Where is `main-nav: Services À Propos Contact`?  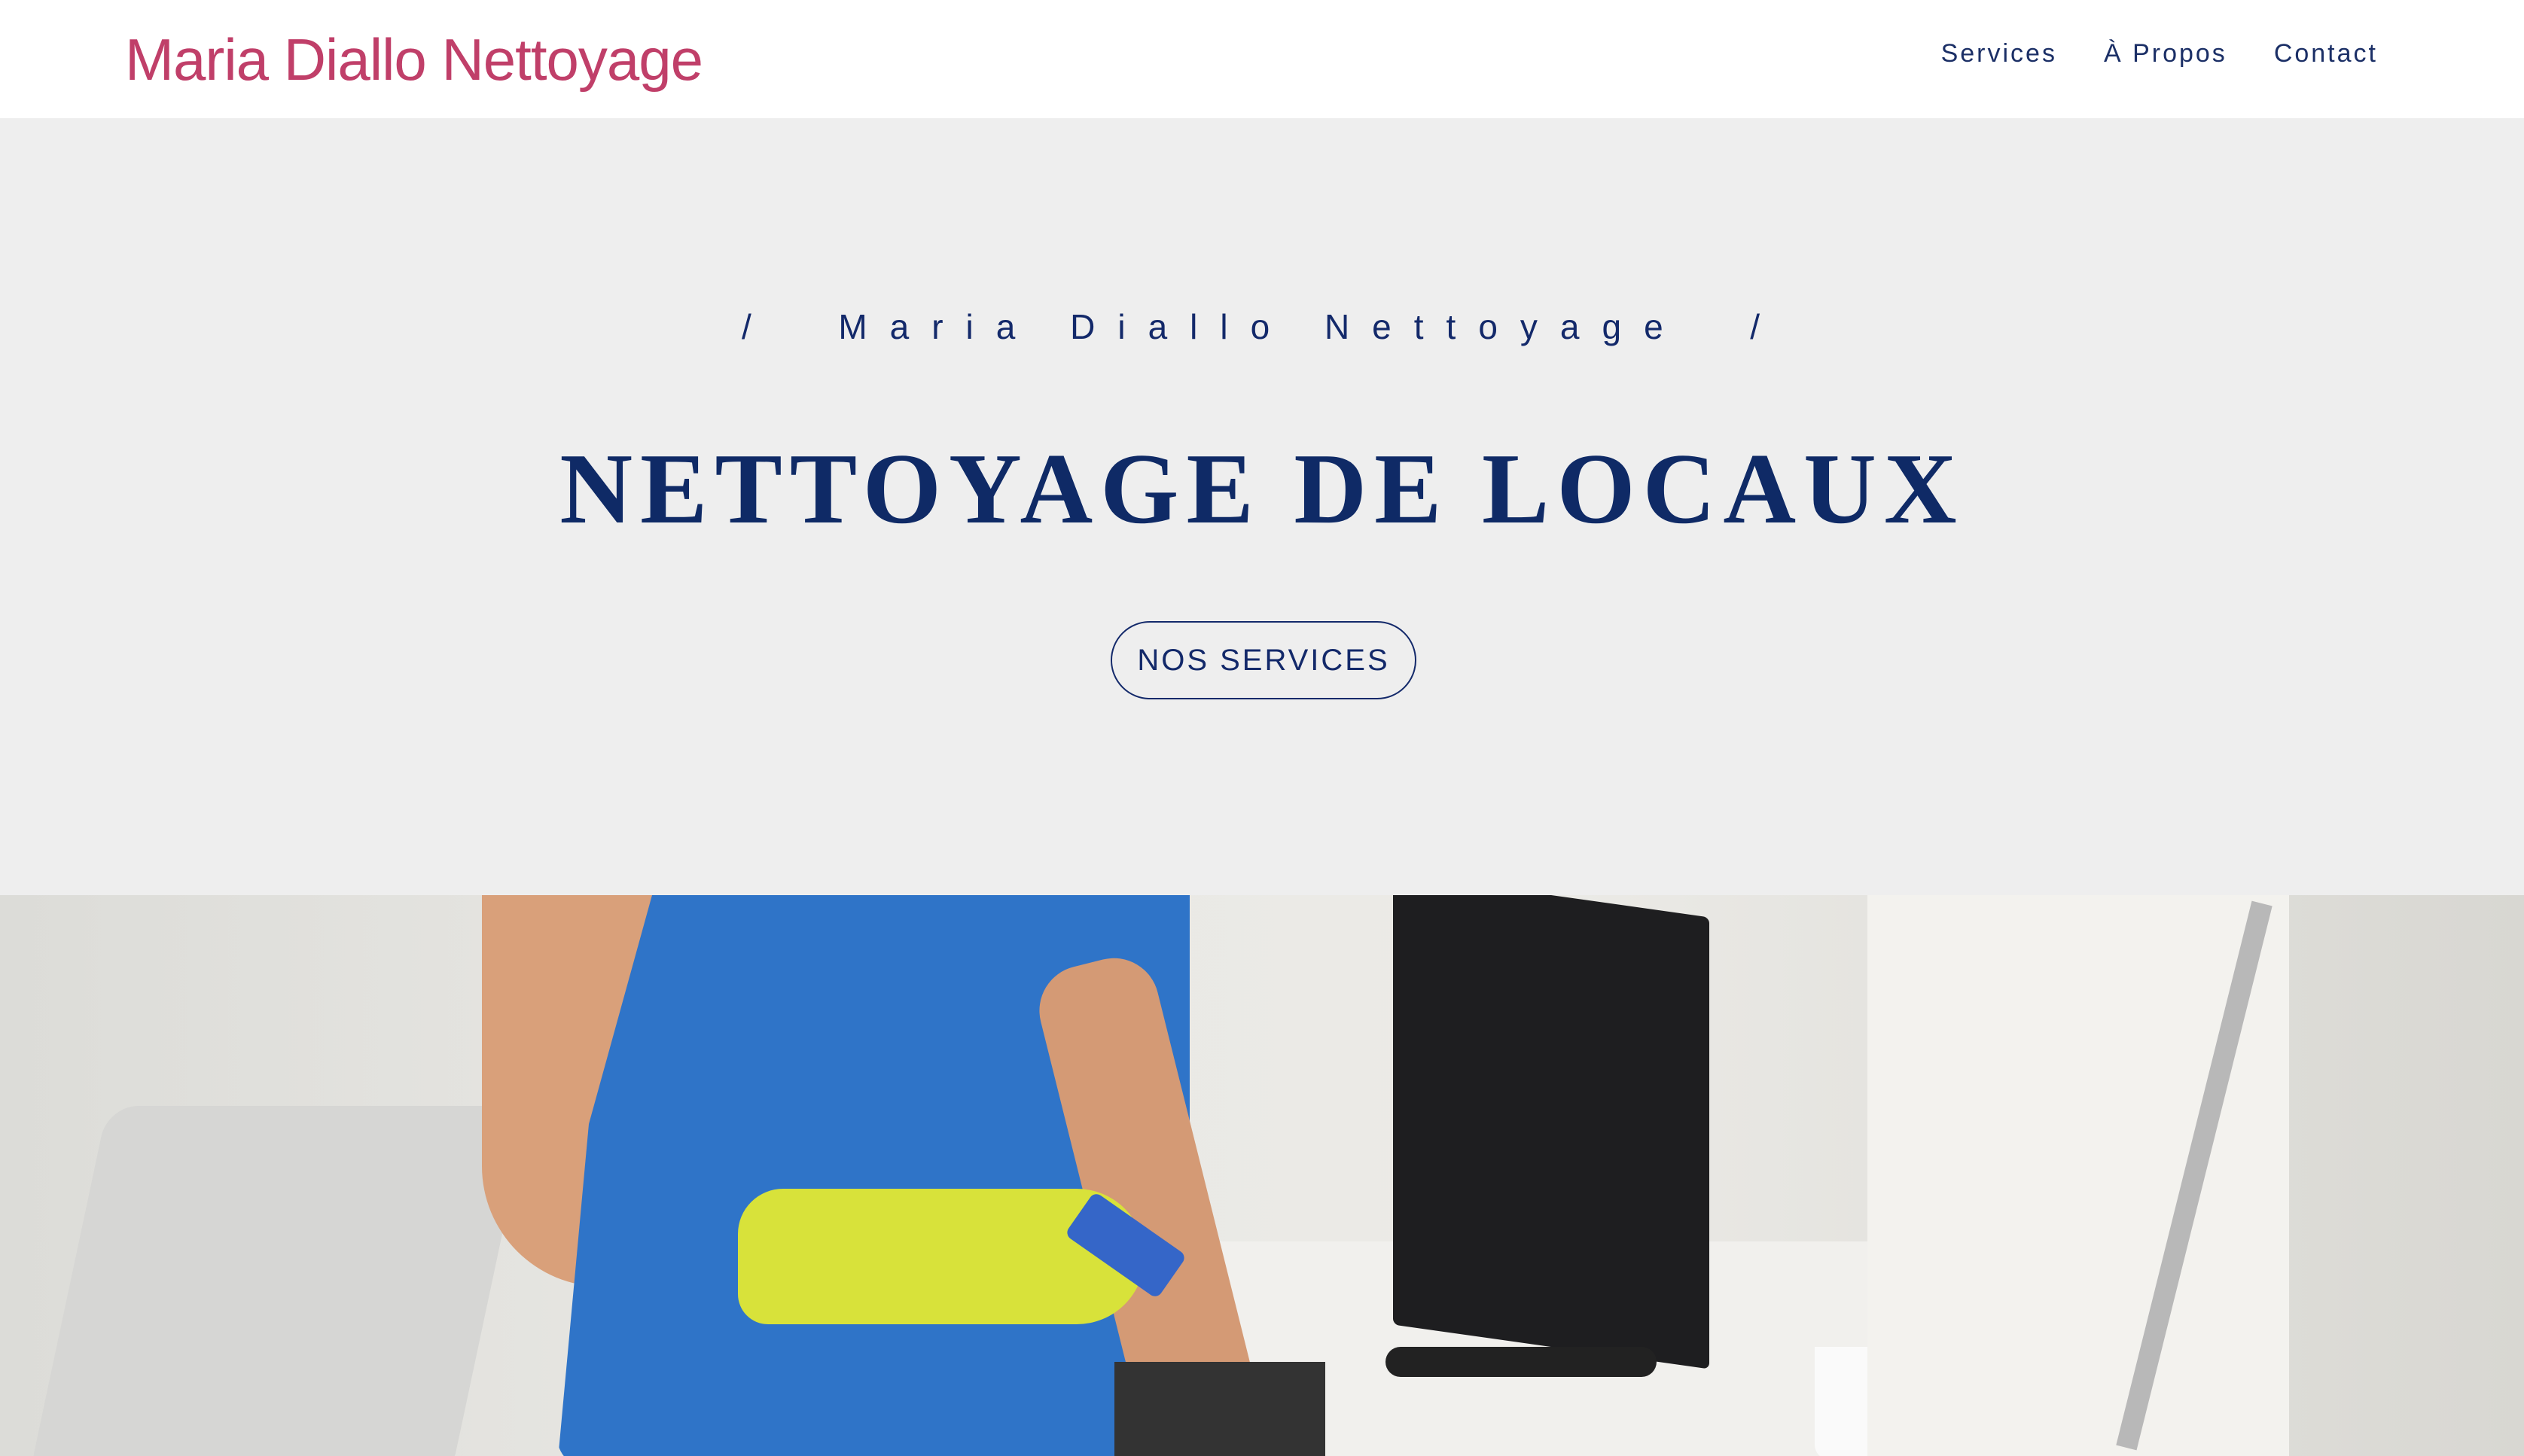
main-nav: Services À Propos Contact is located at coordinates (2160, 54).